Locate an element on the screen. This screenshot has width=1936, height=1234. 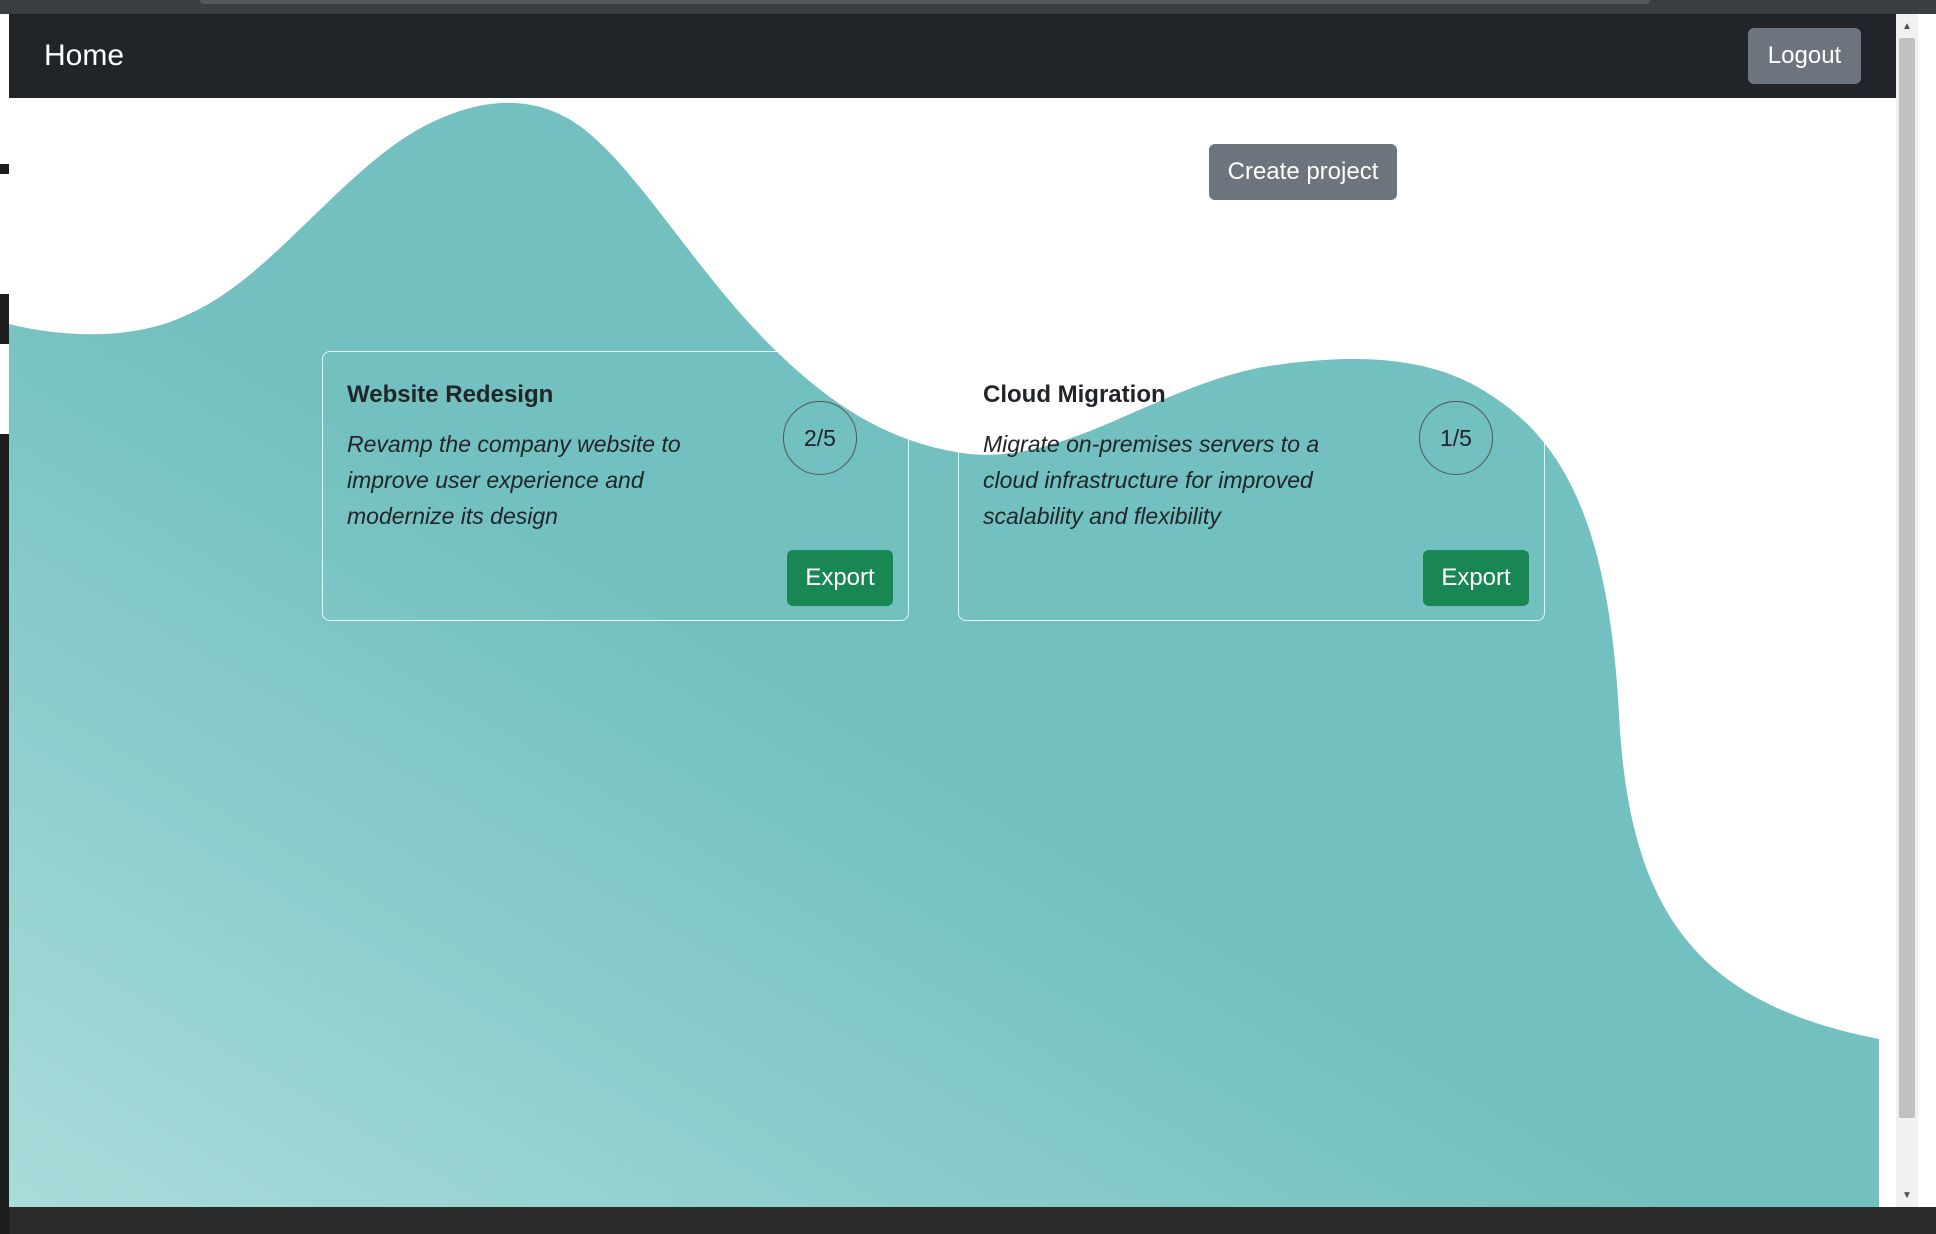
browser-top-bar is located at coordinates (968, 7).